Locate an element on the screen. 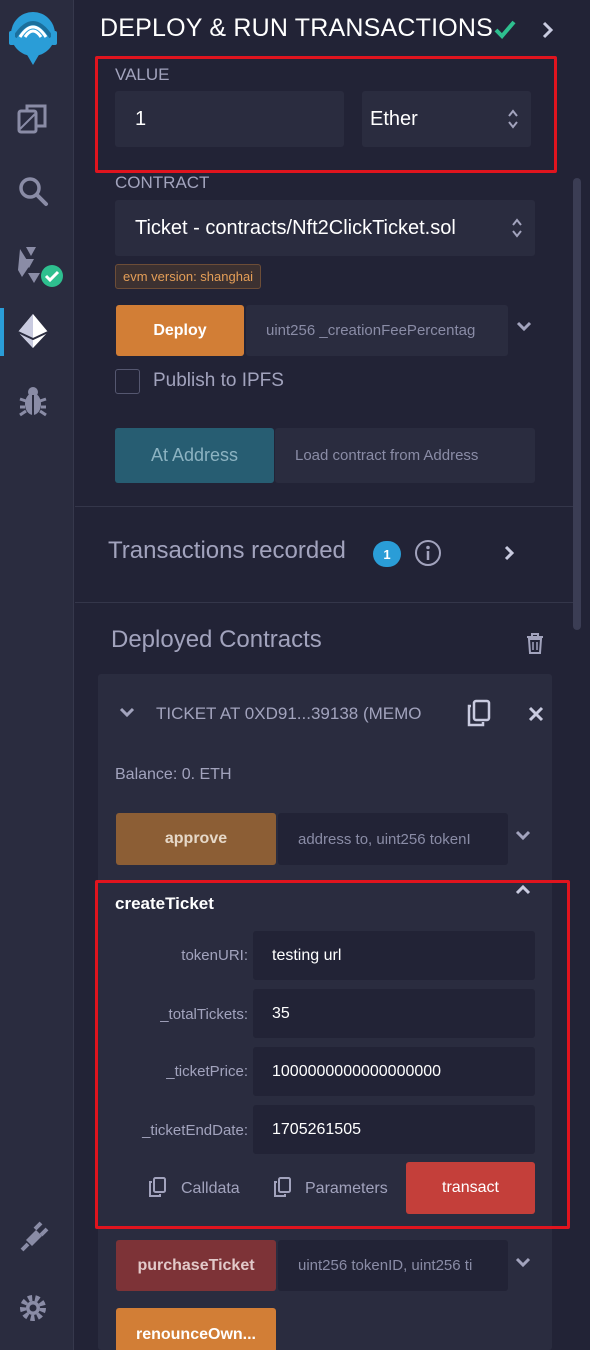 This screenshot has height=1350, width=590. ticket-end-date-input: 1705261505 is located at coordinates (394, 1129).